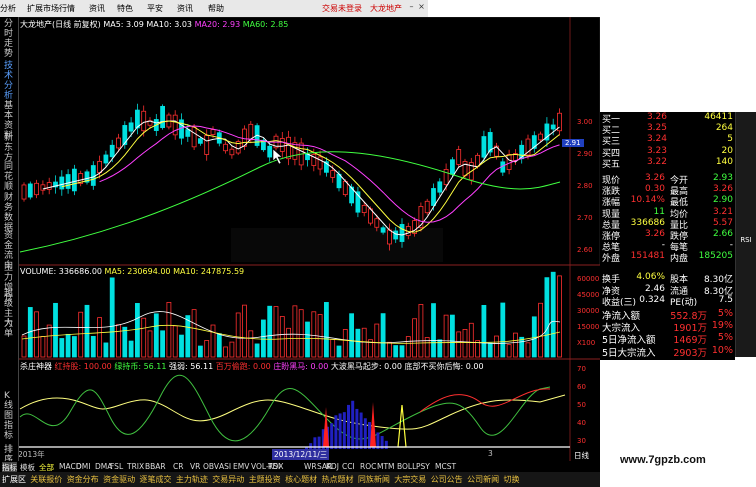 This screenshot has height=487, width=756. Describe the element at coordinates (745, 234) in the screenshot. I see `right-scroll-strip: RSI` at that location.